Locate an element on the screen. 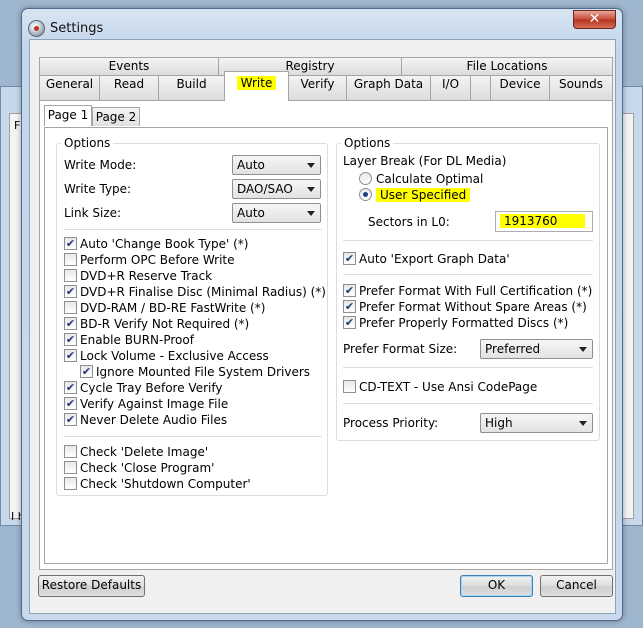 The width and height of the screenshot is (643, 628). check-burn-proof: ✔ Enable BURN-Proof is located at coordinates (129, 340).